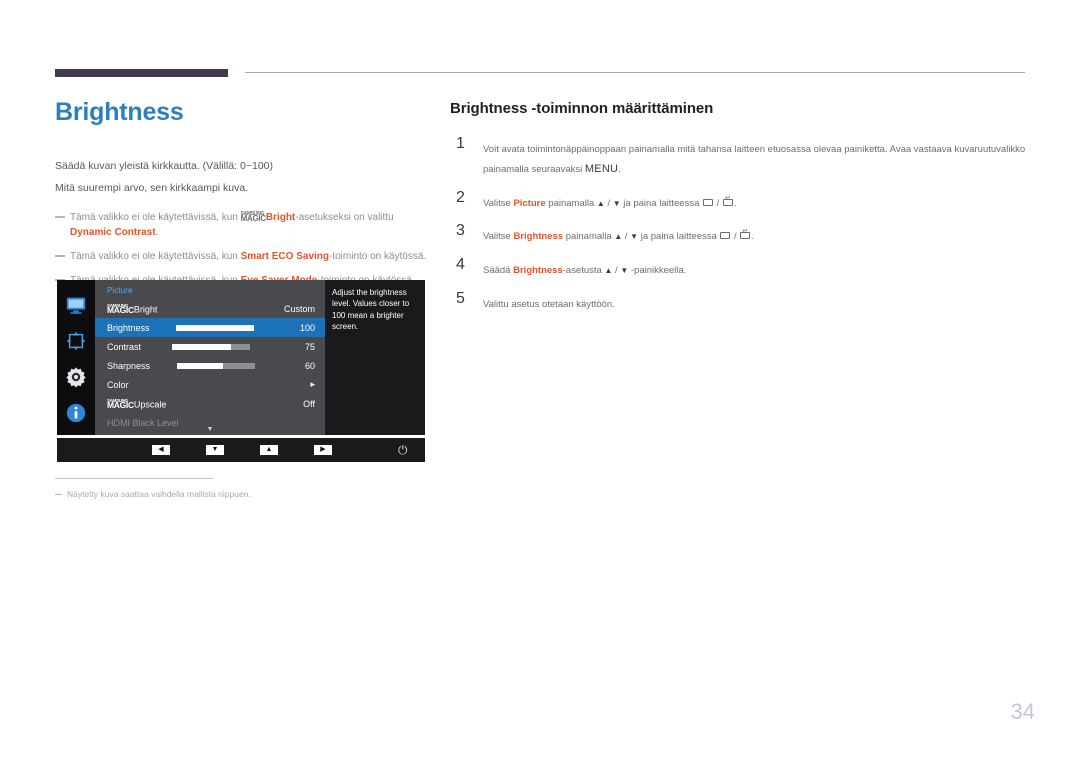  What do you see at coordinates (460, 197) in the screenshot?
I see `step-number: 2` at bounding box center [460, 197].